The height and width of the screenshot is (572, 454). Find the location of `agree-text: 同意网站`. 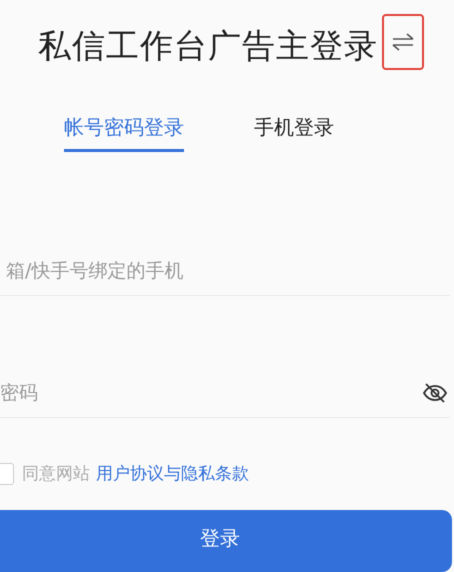

agree-text: 同意网站 is located at coordinates (56, 474).